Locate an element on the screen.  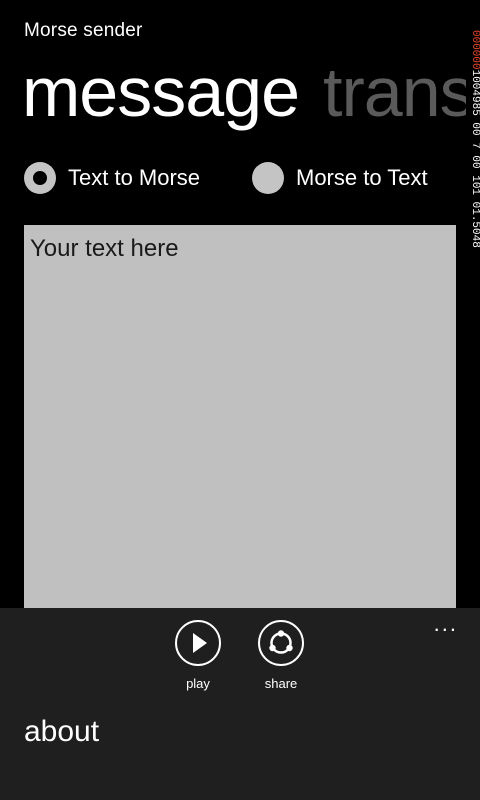
radio-checked-icon is located at coordinates (40, 178).